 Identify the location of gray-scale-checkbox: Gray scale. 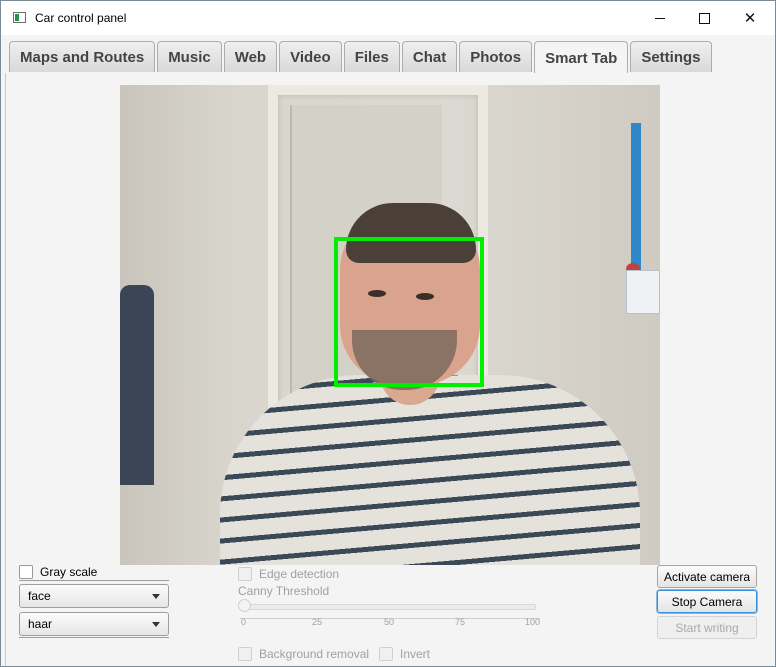
(58, 572).